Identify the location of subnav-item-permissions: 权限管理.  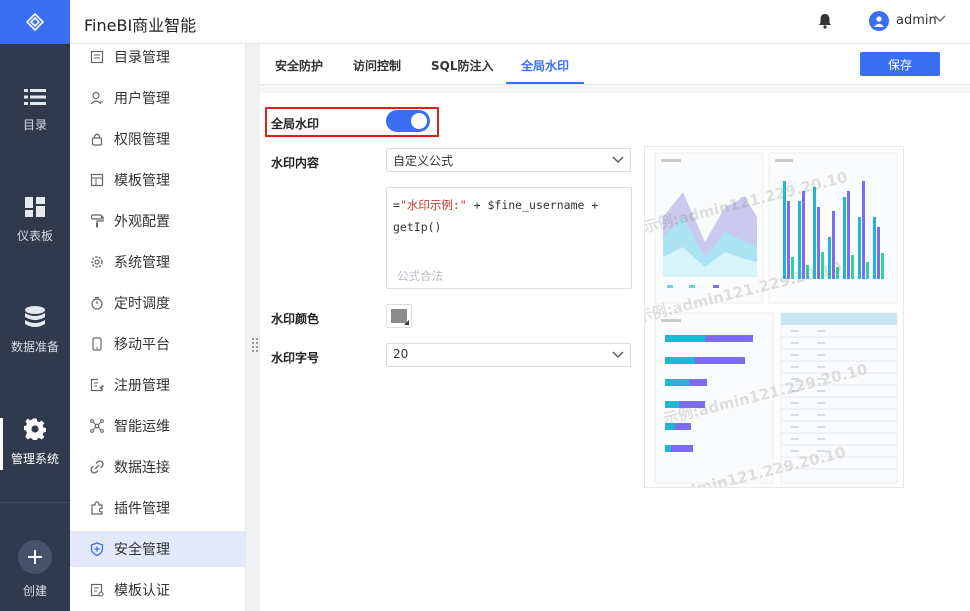
(157, 139).